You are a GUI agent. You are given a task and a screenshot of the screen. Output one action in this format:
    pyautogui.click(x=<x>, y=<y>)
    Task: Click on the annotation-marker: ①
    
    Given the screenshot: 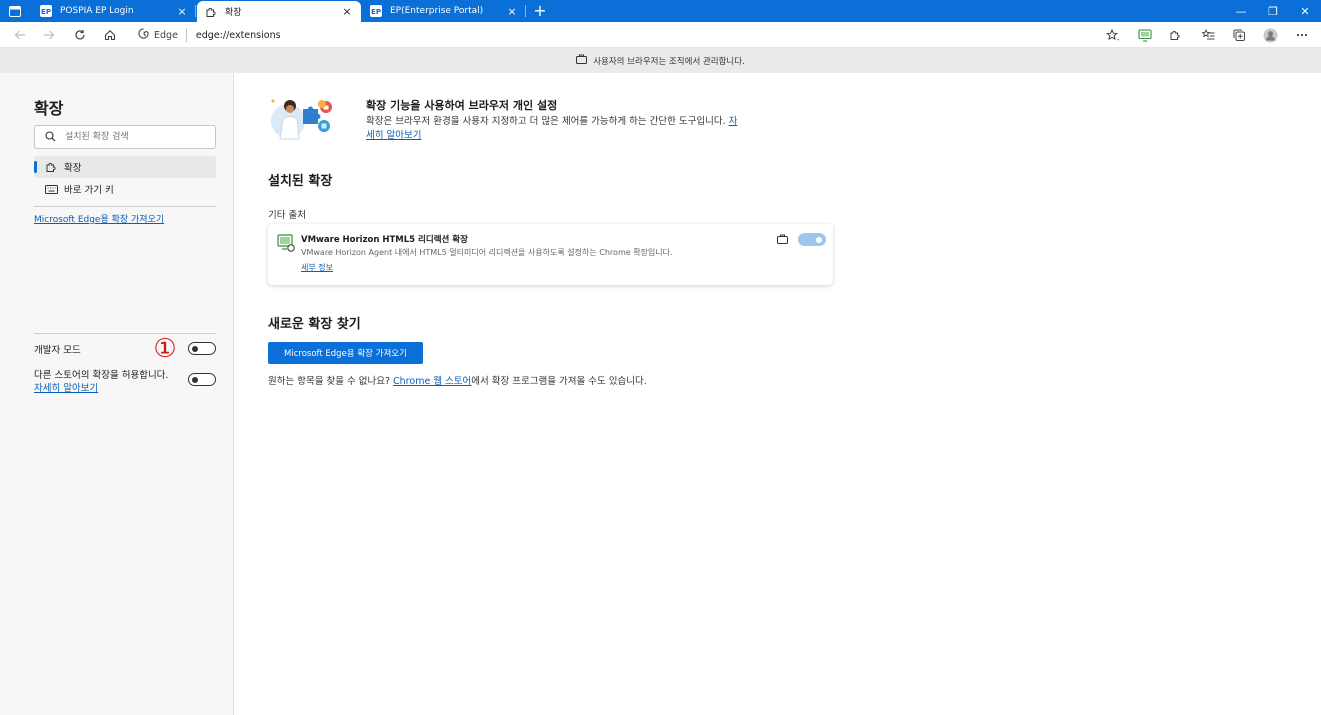 What is the action you would take?
    pyautogui.click(x=165, y=349)
    